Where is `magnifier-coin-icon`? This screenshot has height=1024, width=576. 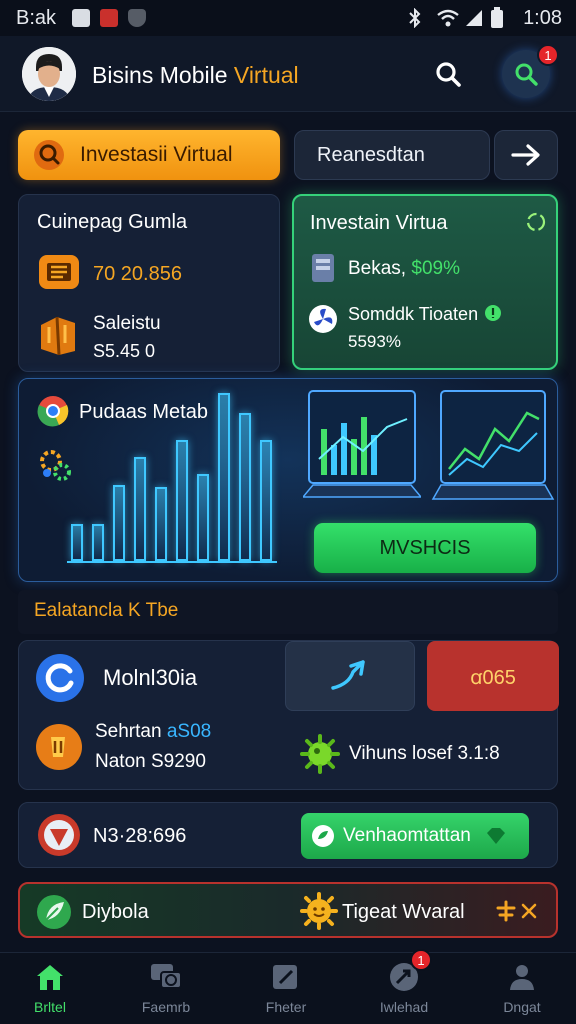 magnifier-coin-icon is located at coordinates (49, 155).